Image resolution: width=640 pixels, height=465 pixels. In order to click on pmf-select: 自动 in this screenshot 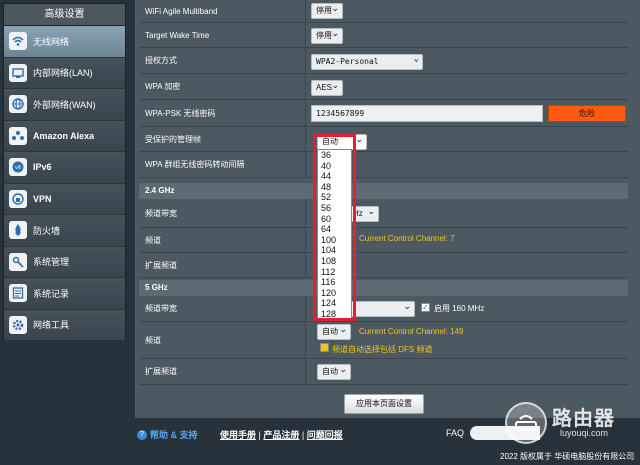, I will do `click(342, 141)`.